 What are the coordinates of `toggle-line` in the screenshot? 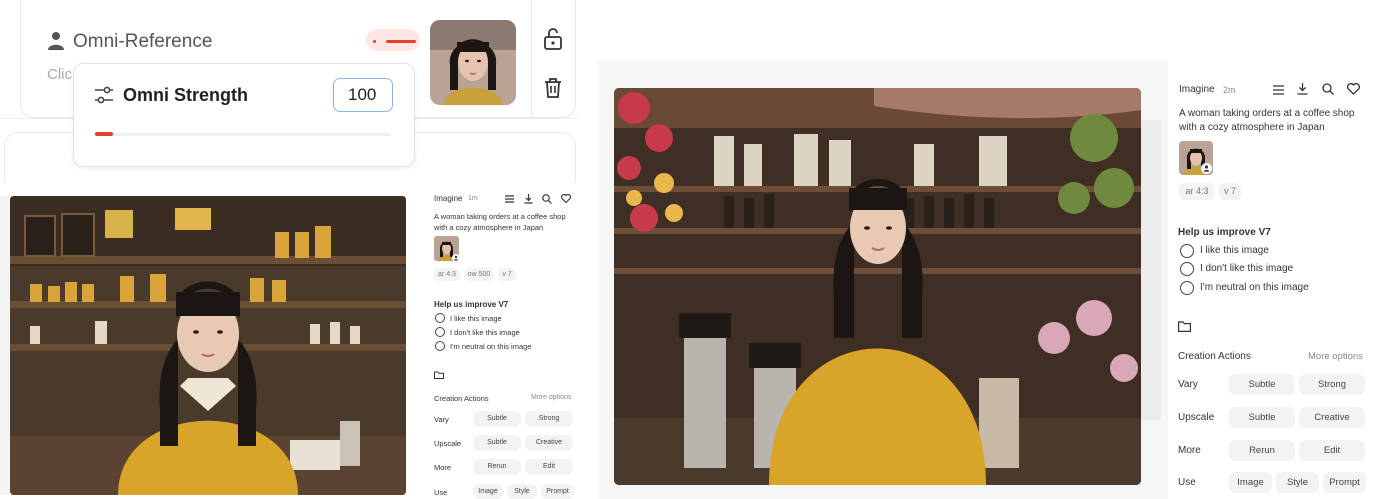 It's located at (401, 41).